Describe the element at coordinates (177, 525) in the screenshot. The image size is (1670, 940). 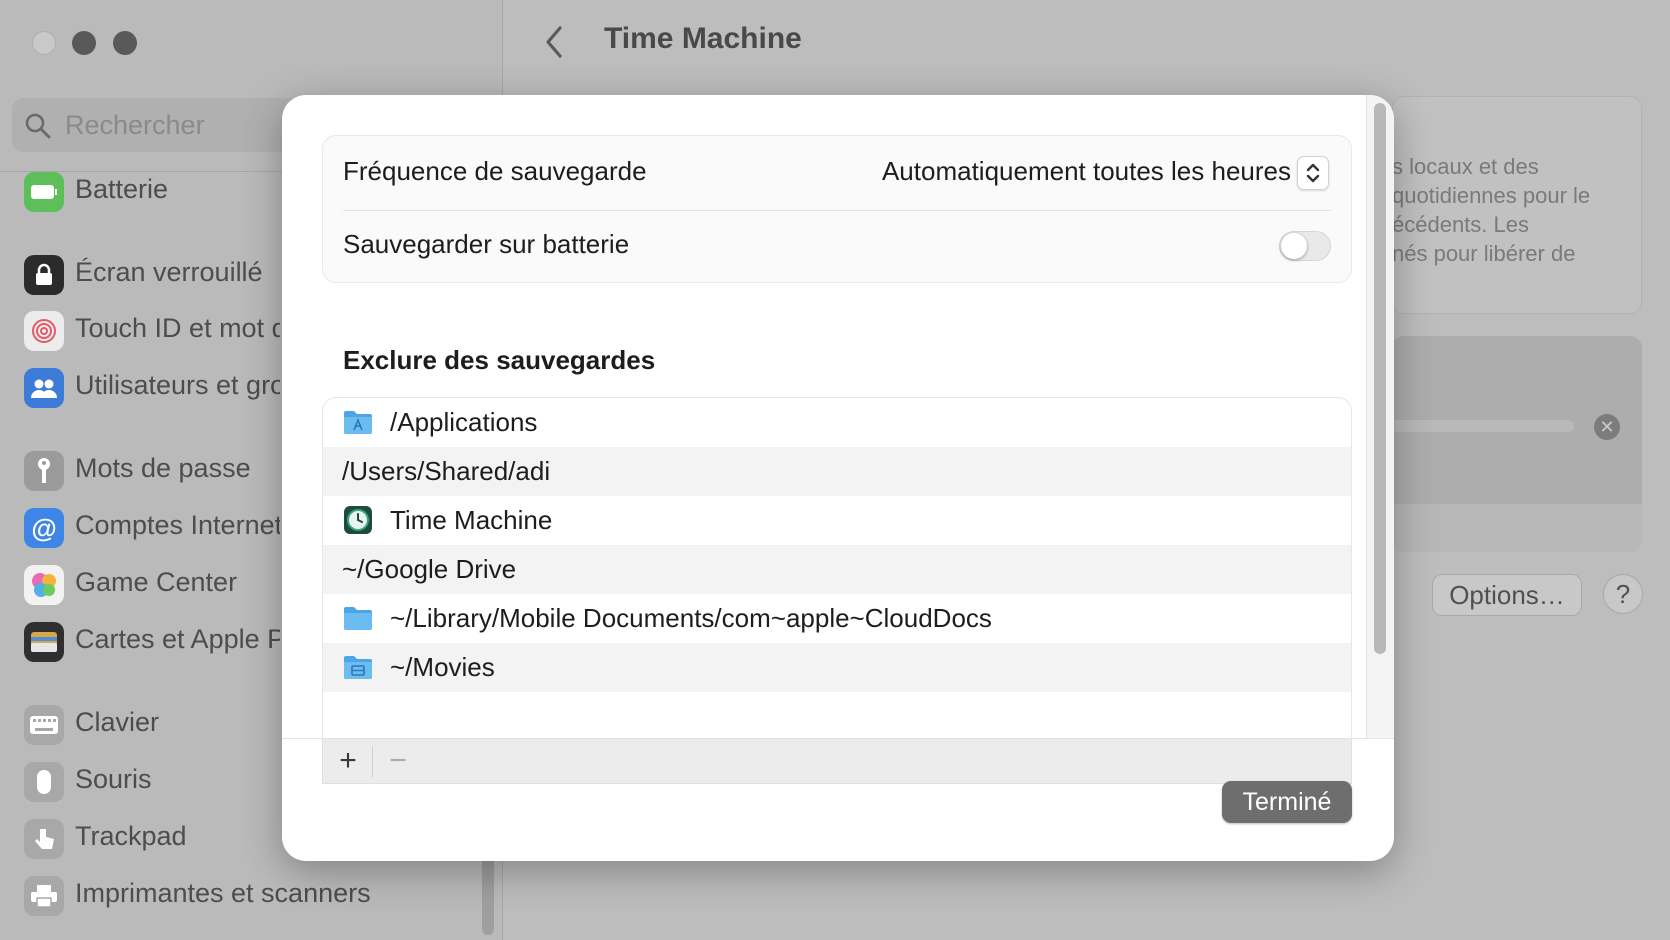
I see `sidebar-item-label: Comptes Internet` at that location.